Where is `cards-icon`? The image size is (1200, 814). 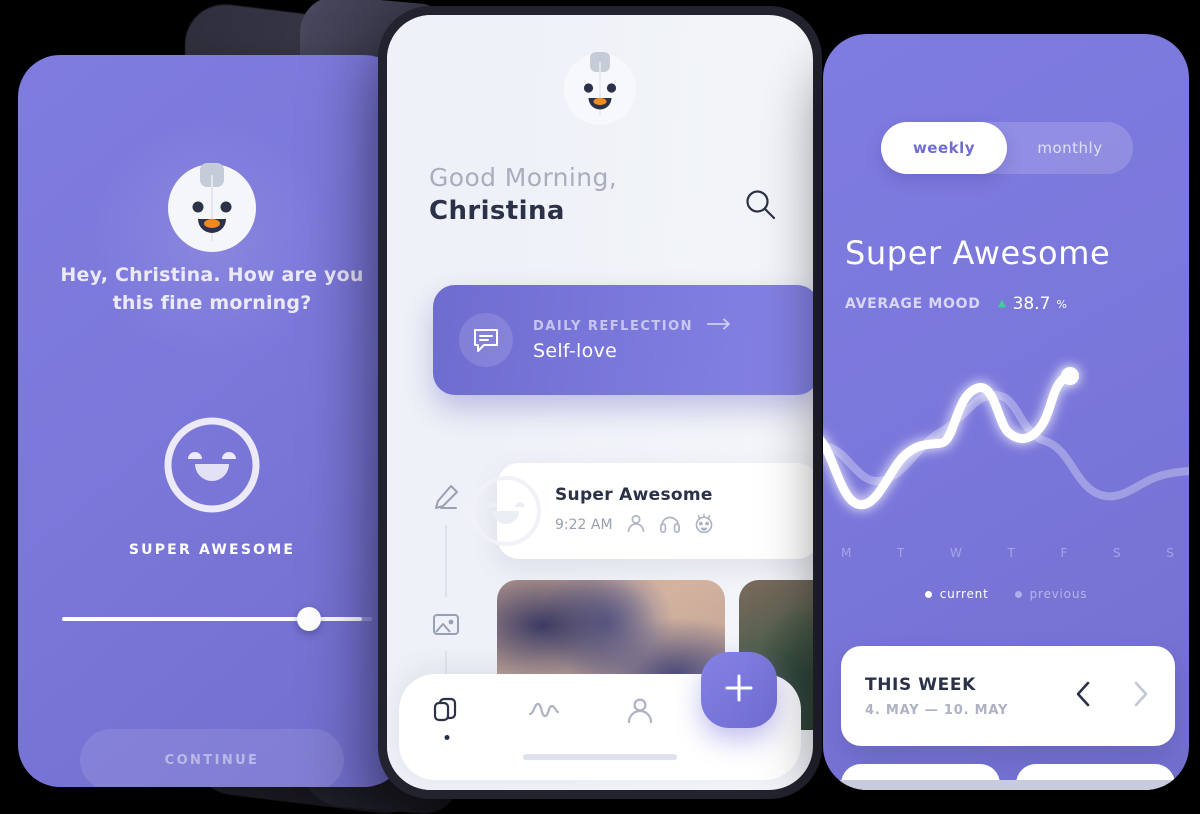 cards-icon is located at coordinates (447, 717).